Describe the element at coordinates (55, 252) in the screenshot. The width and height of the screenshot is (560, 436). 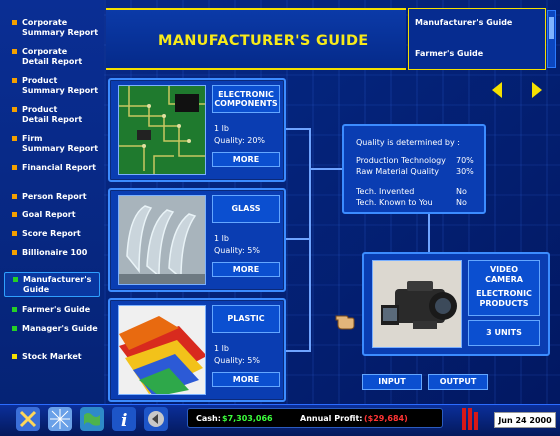
I see `sidebar-item-label: Billionaire 100` at that location.